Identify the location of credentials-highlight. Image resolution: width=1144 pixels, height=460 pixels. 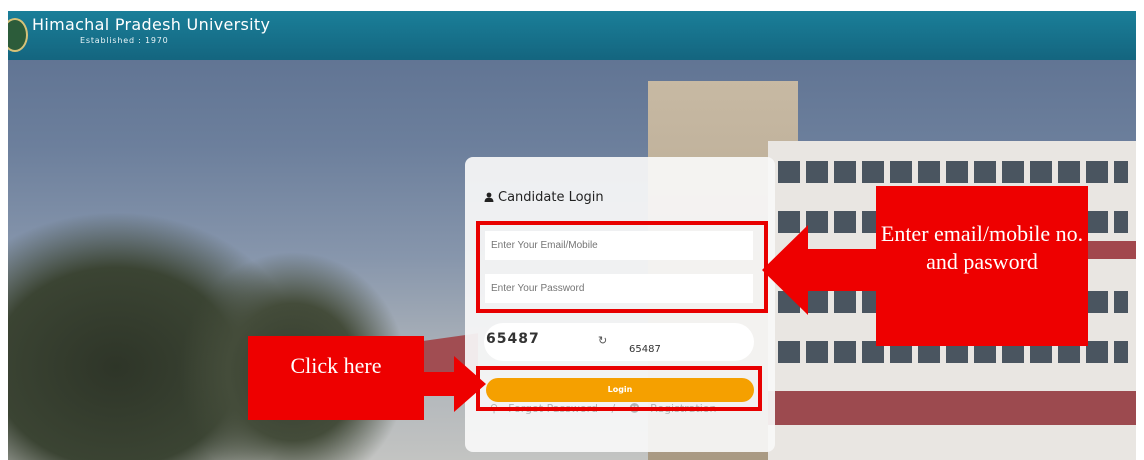
(622, 267).